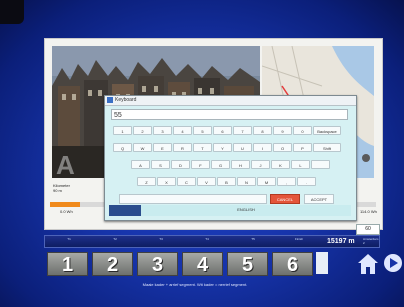 This screenshot has width=404, height=307. Describe the element at coordinates (371, 241) in the screenshot. I see `strip-right-label: Amsterdam 2` at that location.